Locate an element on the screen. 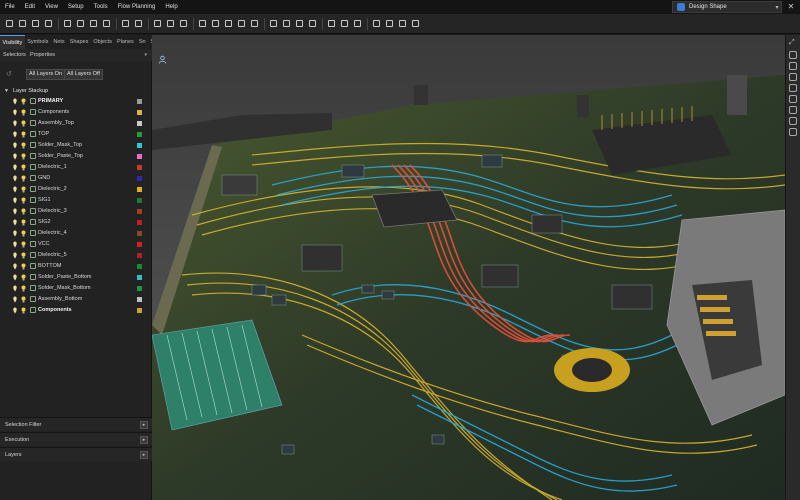 Image resolution: width=800 pixels, height=500 pixels. settings-icon is located at coordinates (793, 132).